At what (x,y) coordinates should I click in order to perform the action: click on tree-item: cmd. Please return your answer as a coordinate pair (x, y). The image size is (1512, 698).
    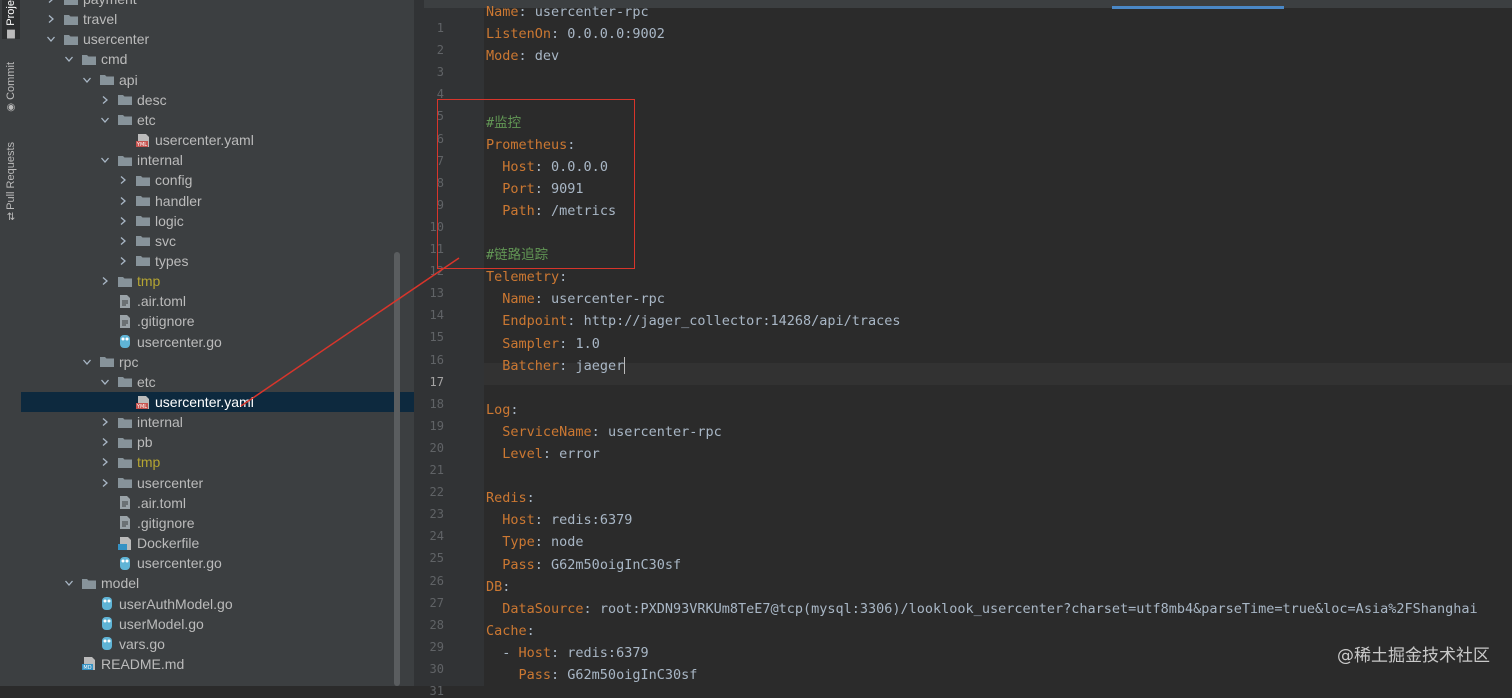
    Looking at the image, I should click on (217, 59).